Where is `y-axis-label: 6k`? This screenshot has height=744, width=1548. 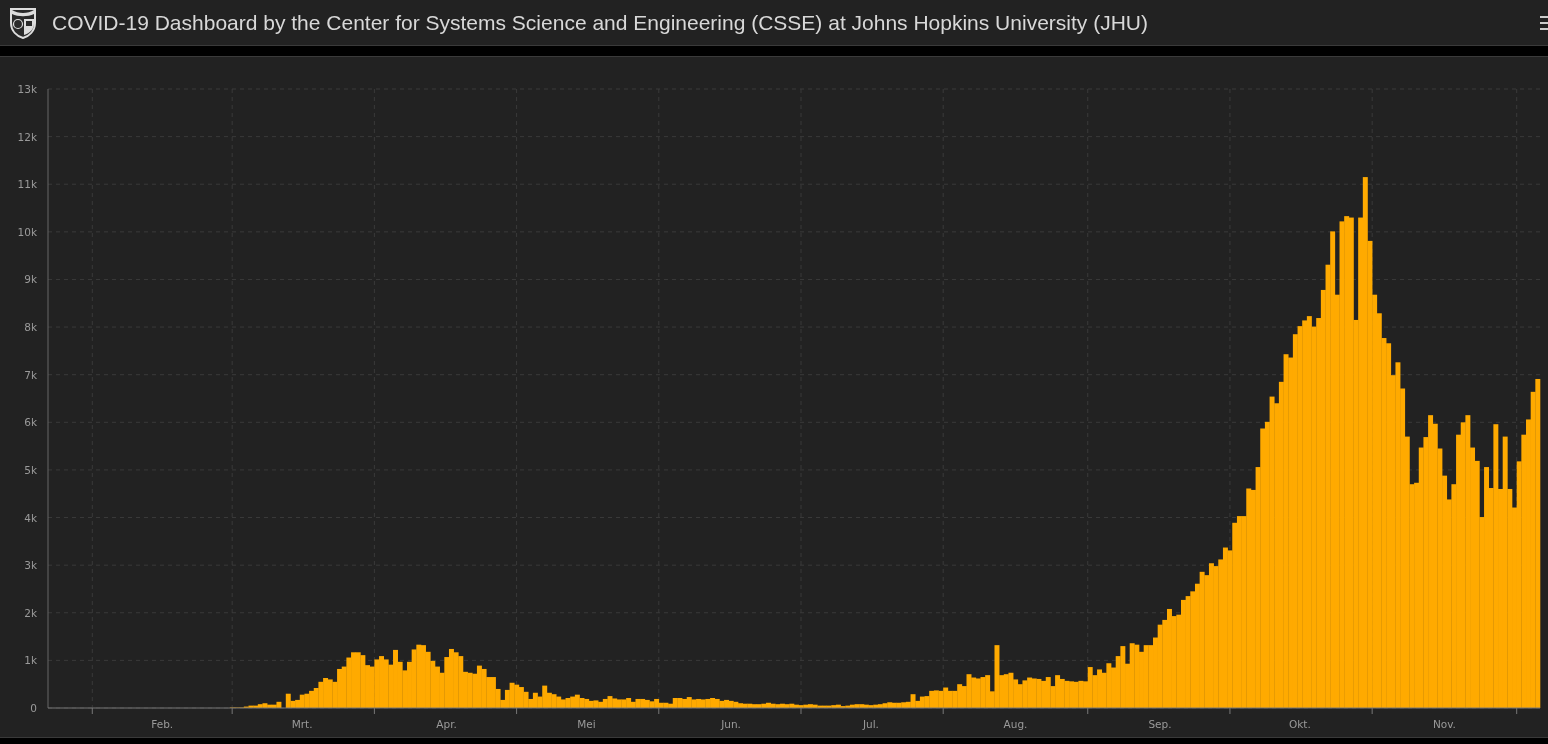 y-axis-label: 6k is located at coordinates (30, 422).